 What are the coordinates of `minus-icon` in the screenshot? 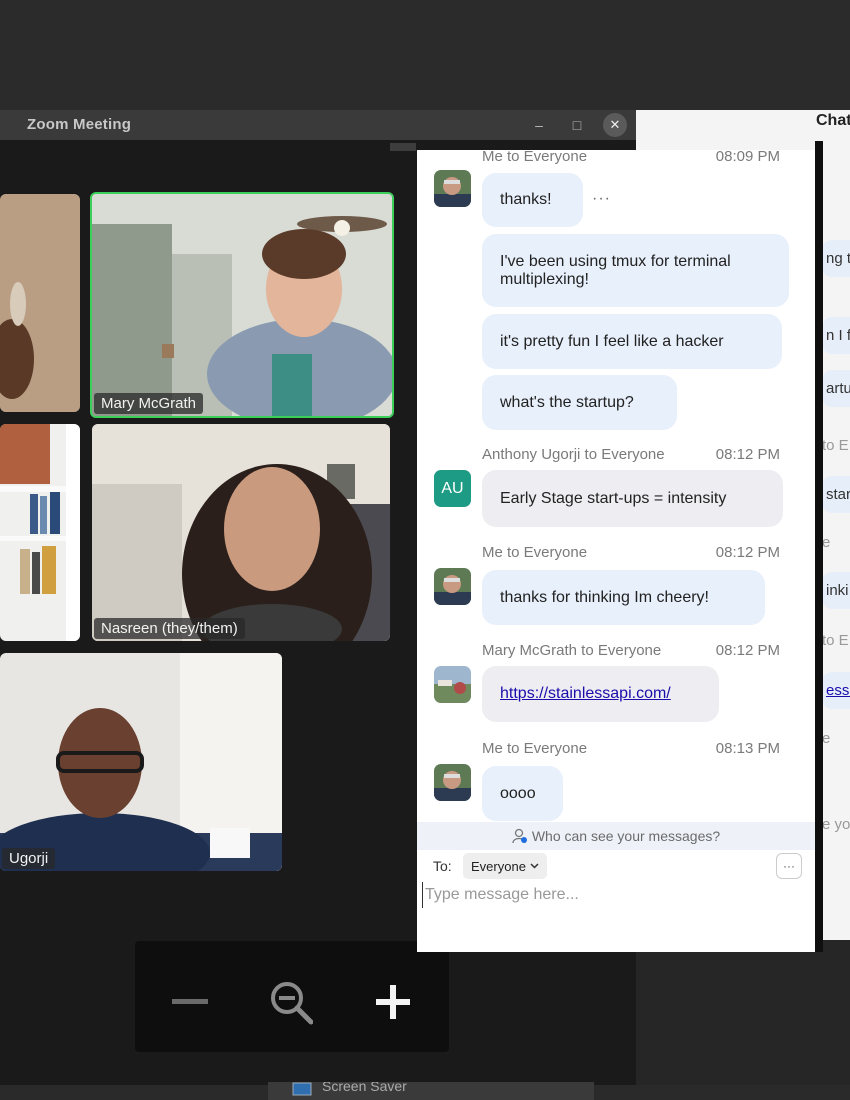 It's located at (190, 1002).